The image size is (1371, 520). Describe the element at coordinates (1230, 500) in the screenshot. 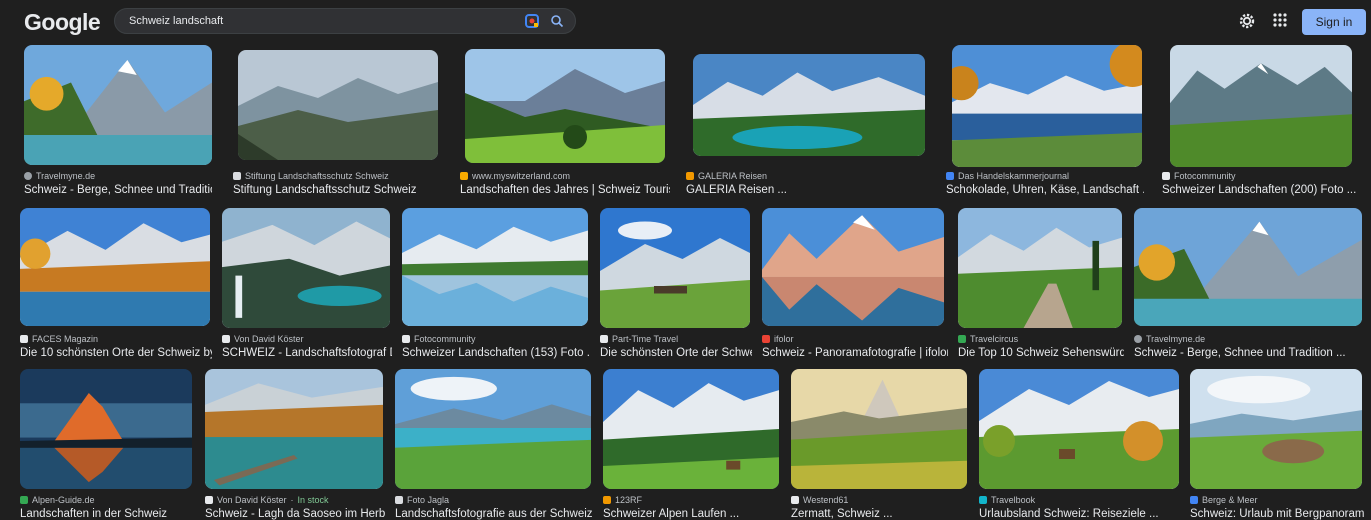

I see `source-name: Berge & Meer` at that location.